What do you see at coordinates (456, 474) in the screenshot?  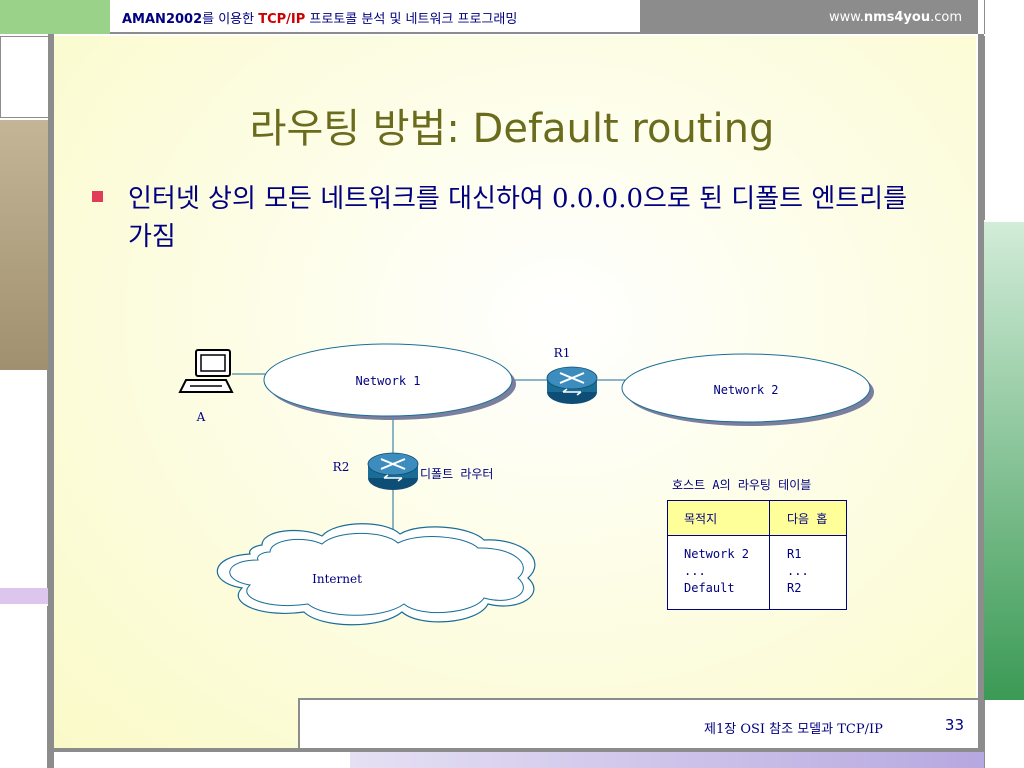 I see `router2-description: 디폴트 라우터` at bounding box center [456, 474].